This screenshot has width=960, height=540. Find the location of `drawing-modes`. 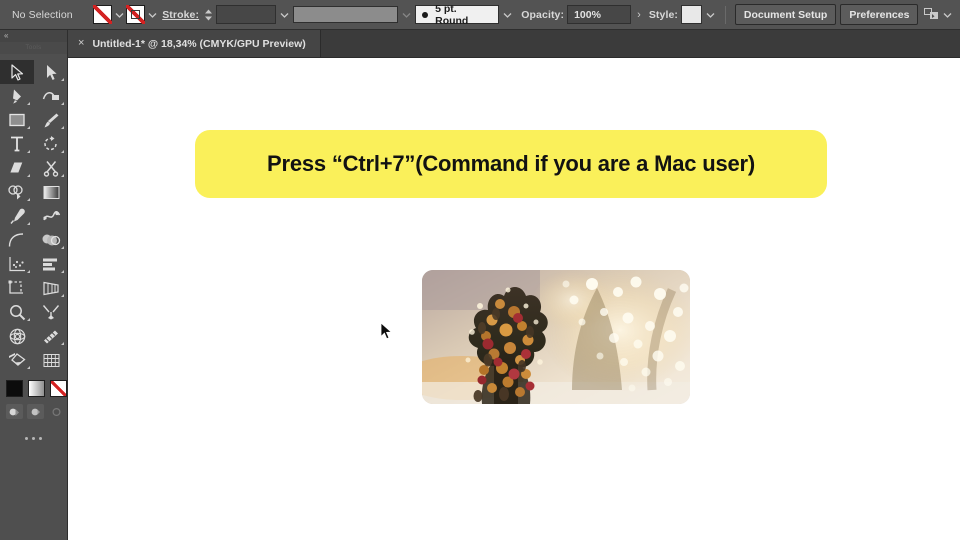

drawing-modes is located at coordinates (33, 411).